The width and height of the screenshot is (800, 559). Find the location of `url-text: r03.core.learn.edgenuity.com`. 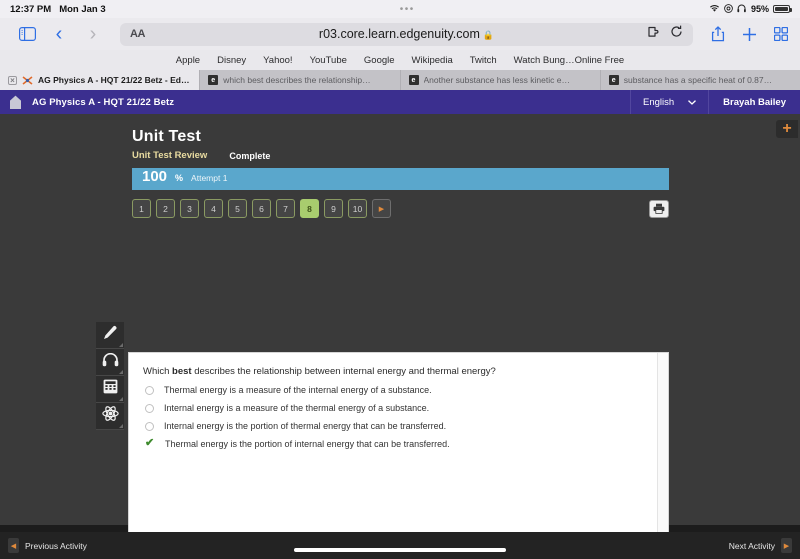

url-text: r03.core.learn.edgenuity.com is located at coordinates (399, 34).